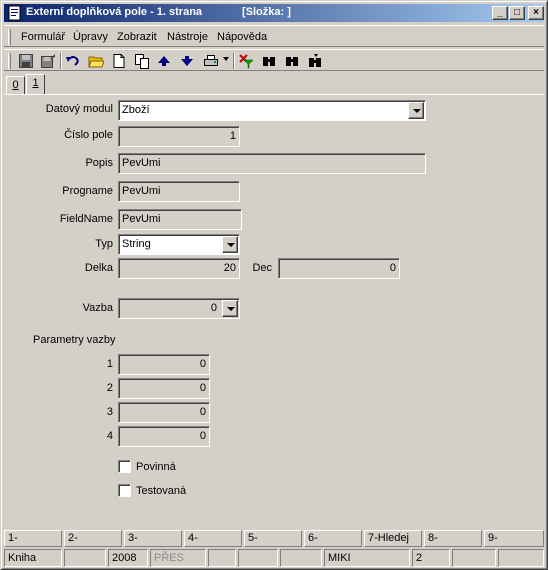 This screenshot has width=548, height=570. Describe the element at coordinates (137, 37) in the screenshot. I see `menu-zobrazit: Zobrazit` at that location.